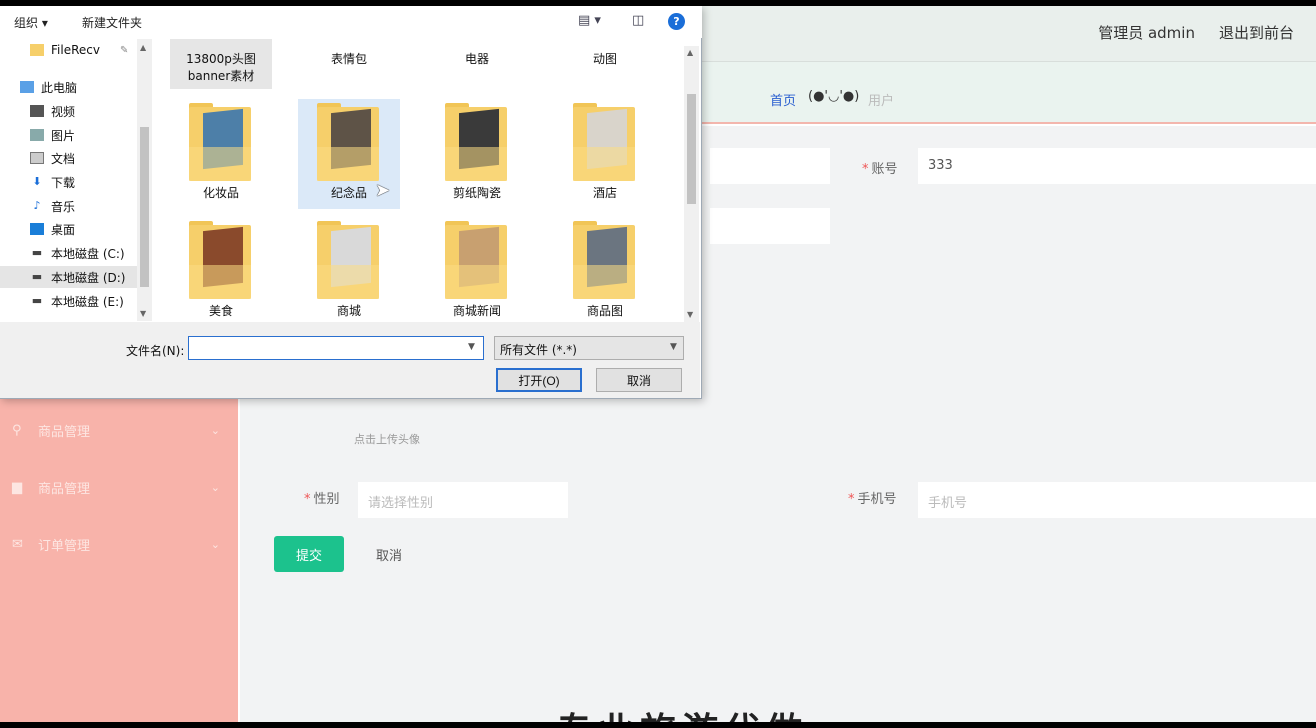  Describe the element at coordinates (68, 277) in the screenshot. I see `nav-item-drive-d: ▬ 本地磁盘 (D:)` at that location.